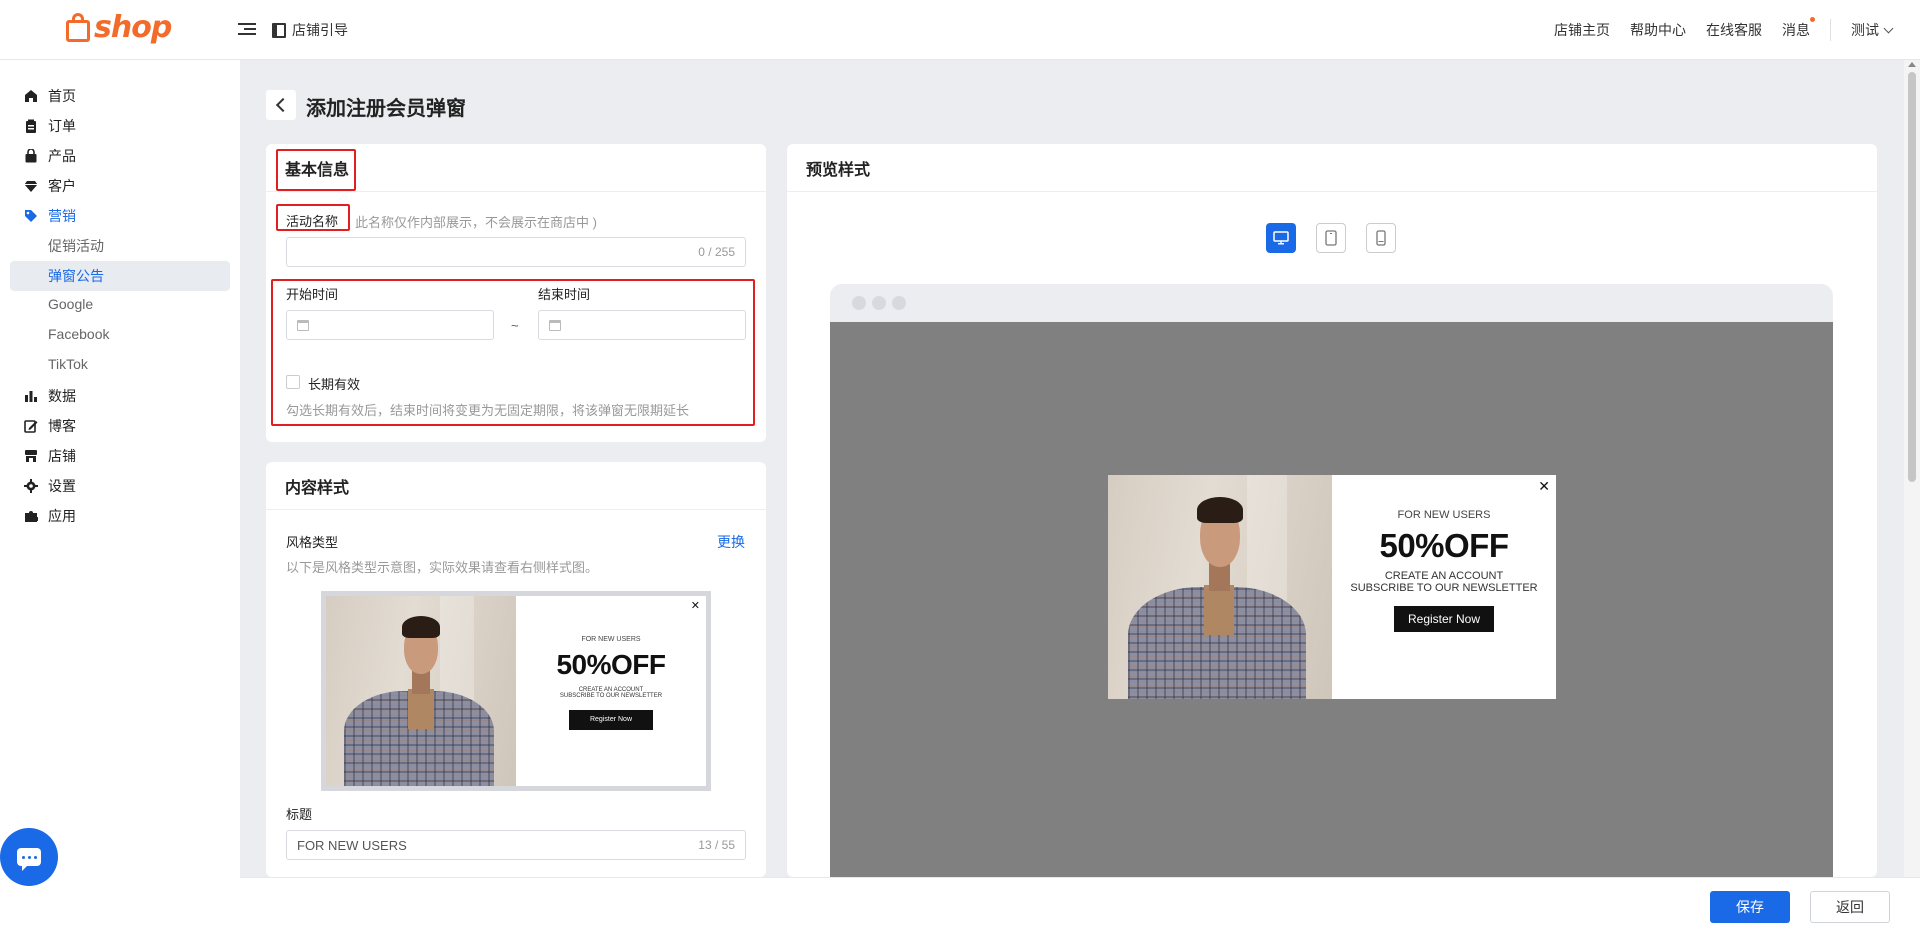 The width and height of the screenshot is (1920, 937). I want to click on messages-link: 消息, so click(1798, 28).